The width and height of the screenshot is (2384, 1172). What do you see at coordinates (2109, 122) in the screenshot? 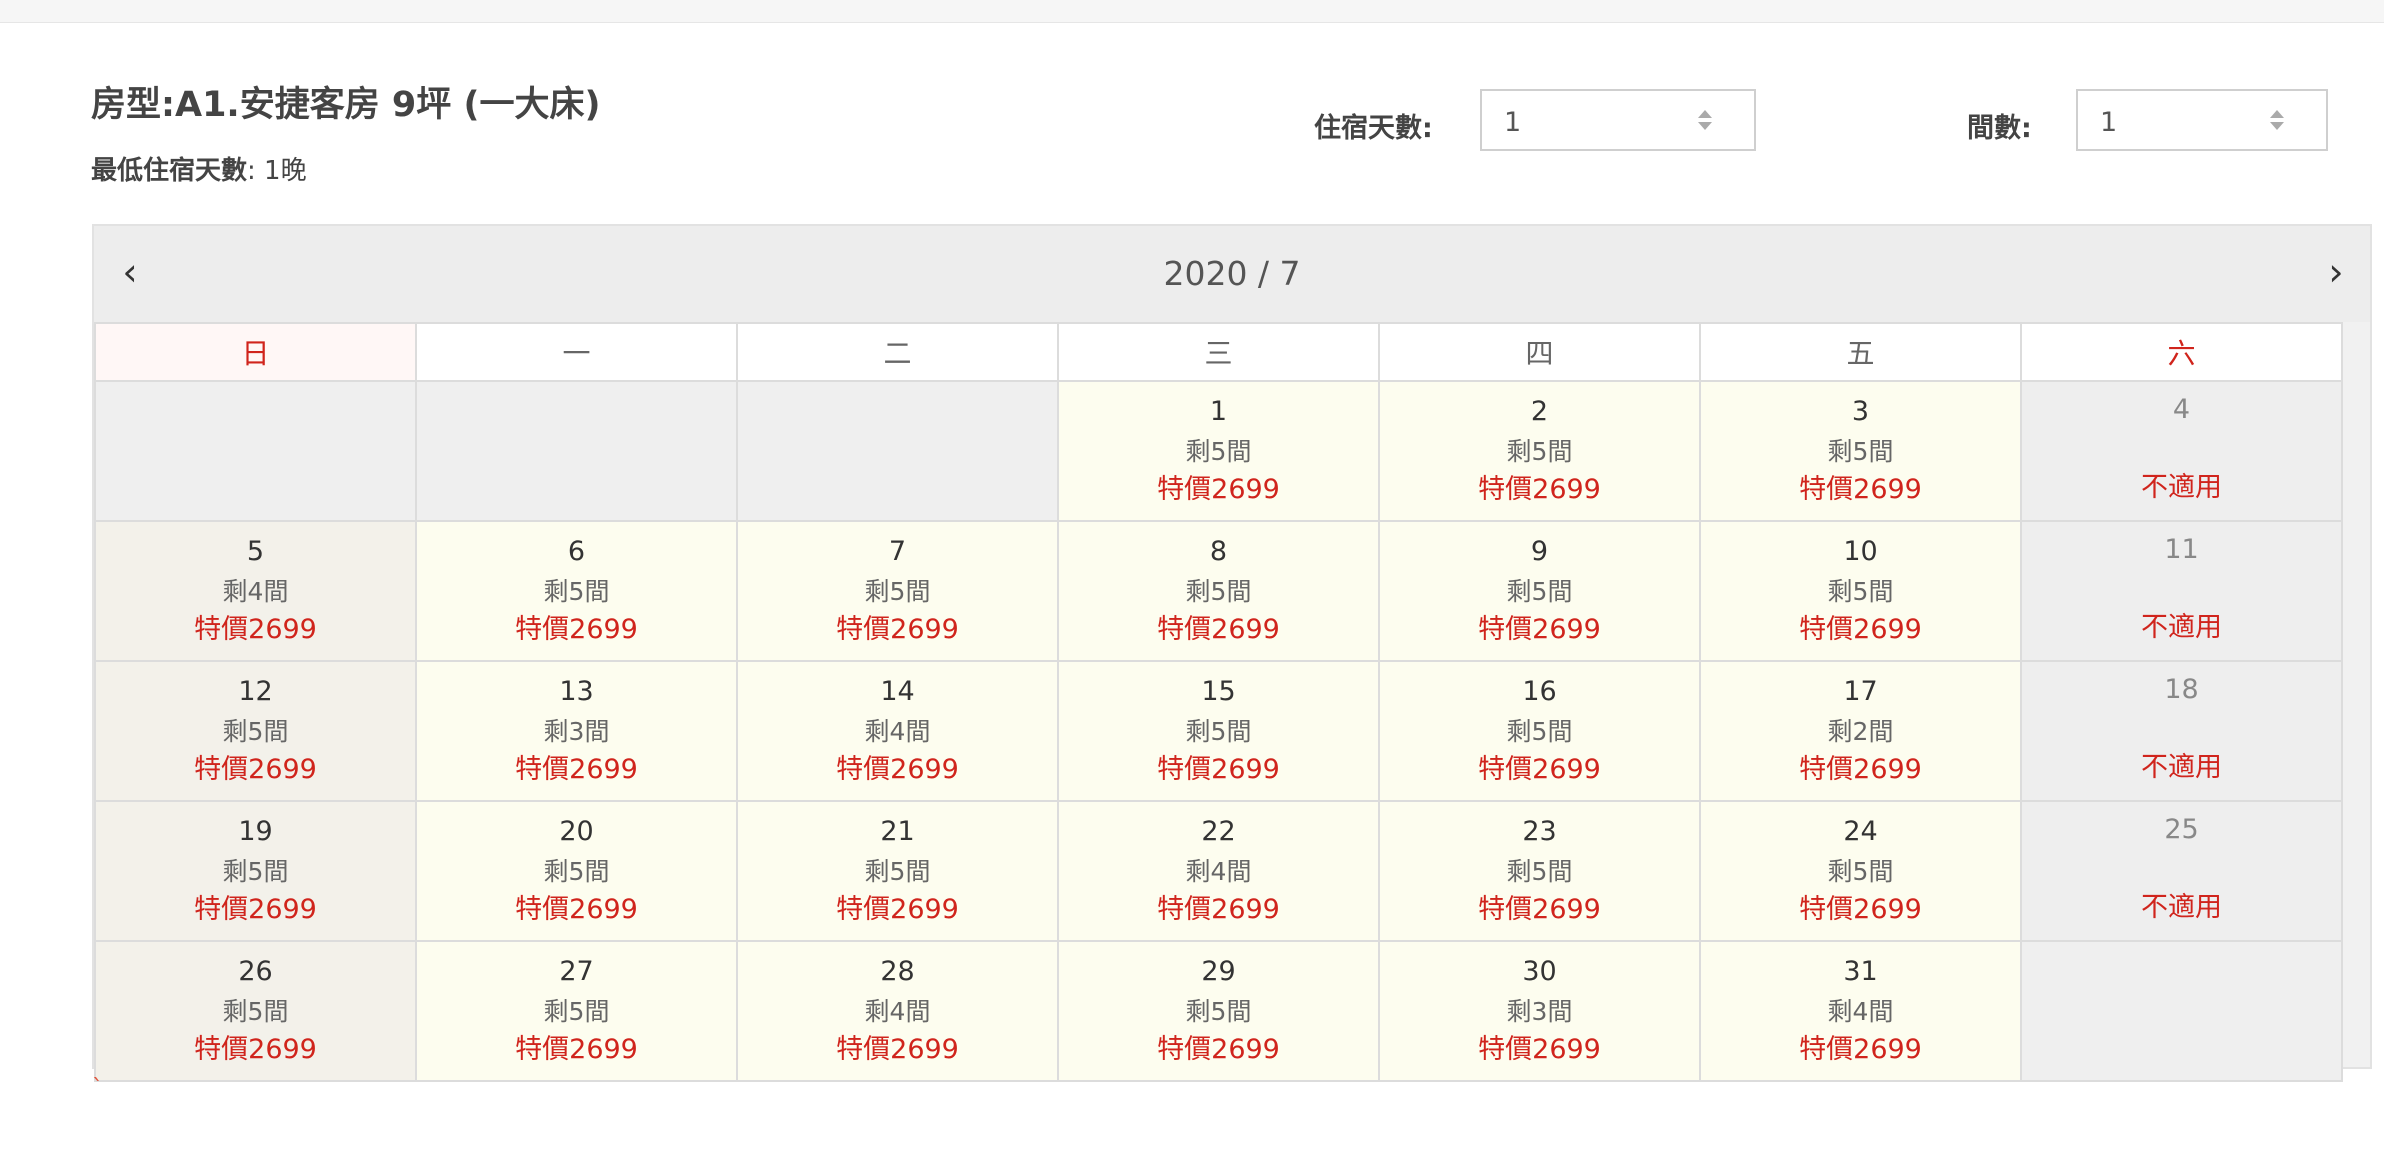
I see `rooms-value: 1` at bounding box center [2109, 122].